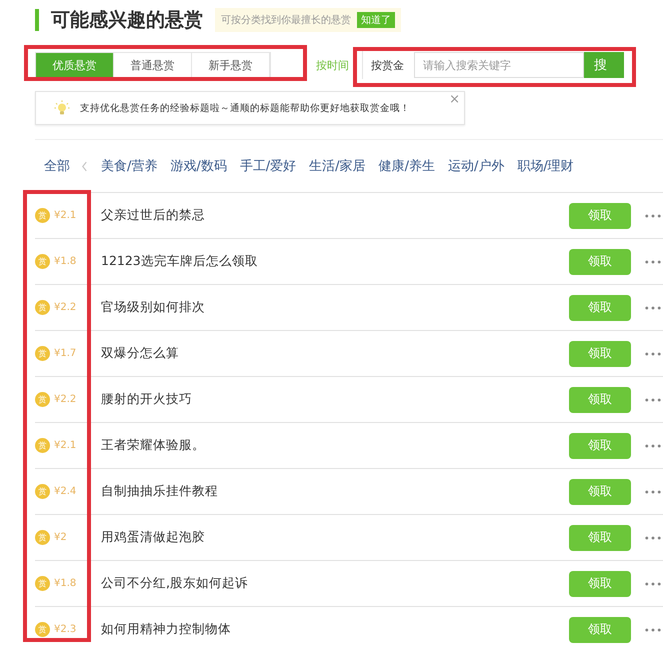 The width and height of the screenshot is (663, 647). What do you see at coordinates (335, 629) in the screenshot?
I see `question-title: 如何用精神力控制物体` at bounding box center [335, 629].